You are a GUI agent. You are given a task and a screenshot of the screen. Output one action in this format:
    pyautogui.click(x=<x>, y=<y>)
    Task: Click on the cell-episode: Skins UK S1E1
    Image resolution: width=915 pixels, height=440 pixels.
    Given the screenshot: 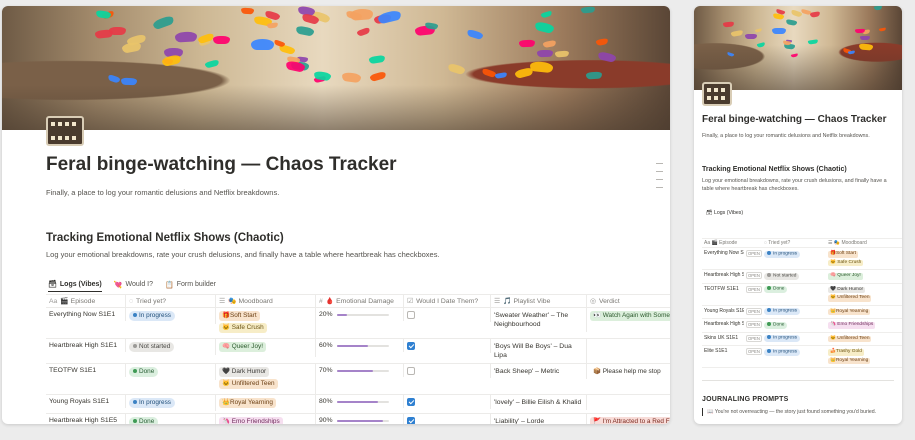 What is the action you would take?
    pyautogui.click(x=723, y=338)
    